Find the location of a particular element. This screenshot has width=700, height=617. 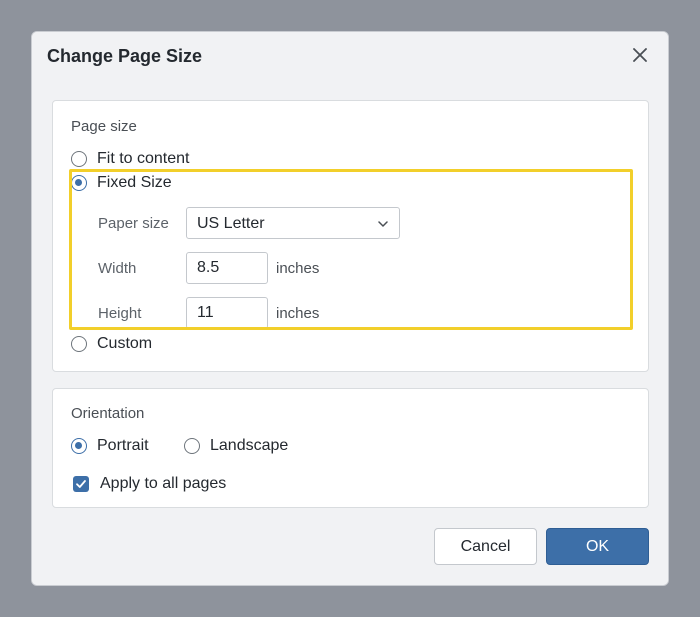

paper-size-value: US Letter is located at coordinates (231, 223).